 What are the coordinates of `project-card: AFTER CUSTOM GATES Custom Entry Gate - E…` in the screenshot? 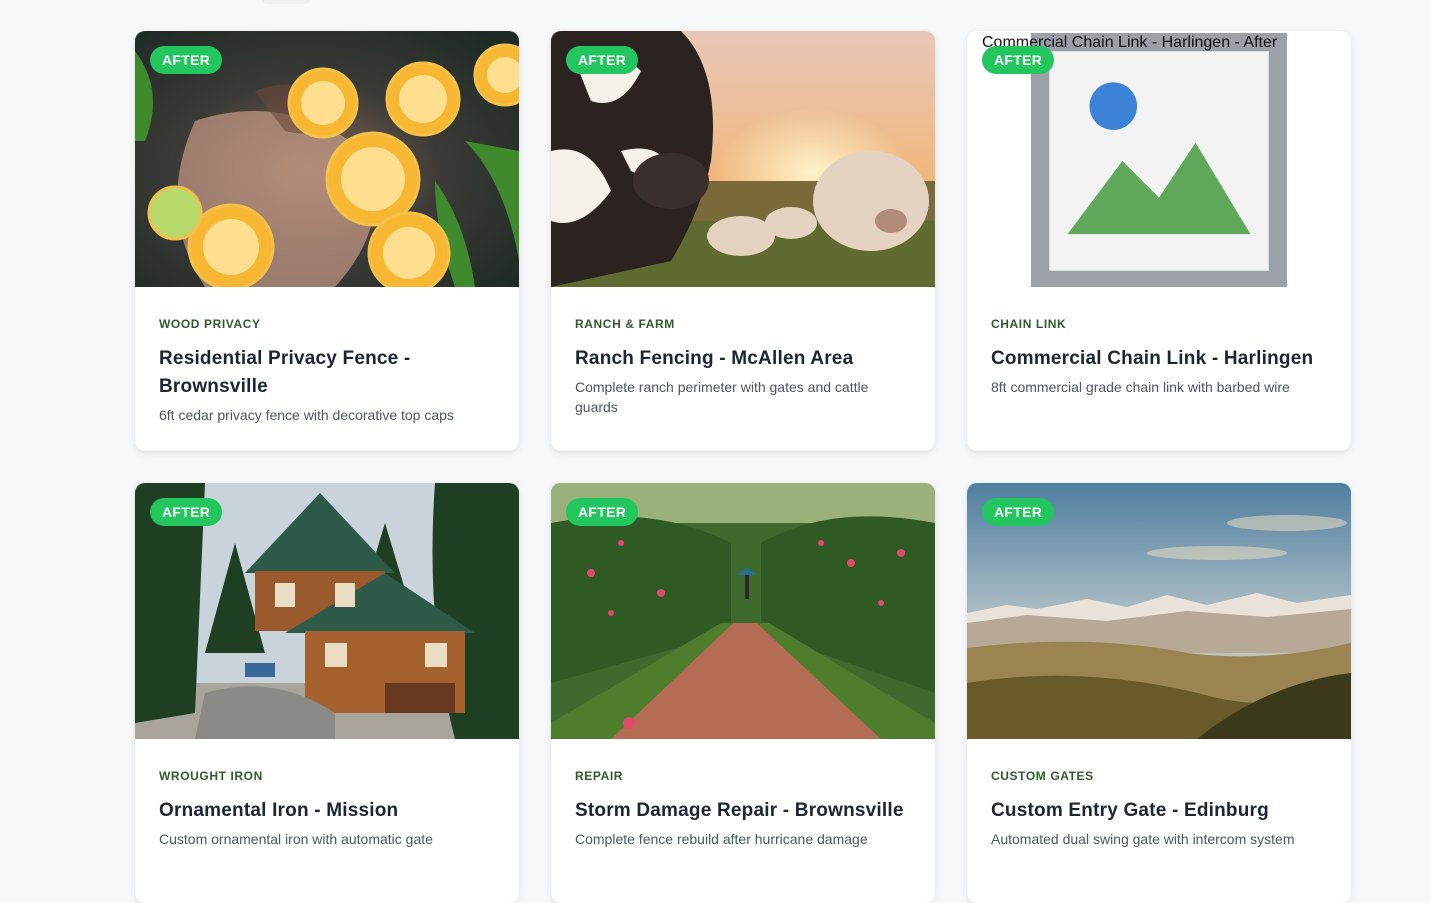 It's located at (1159, 693).